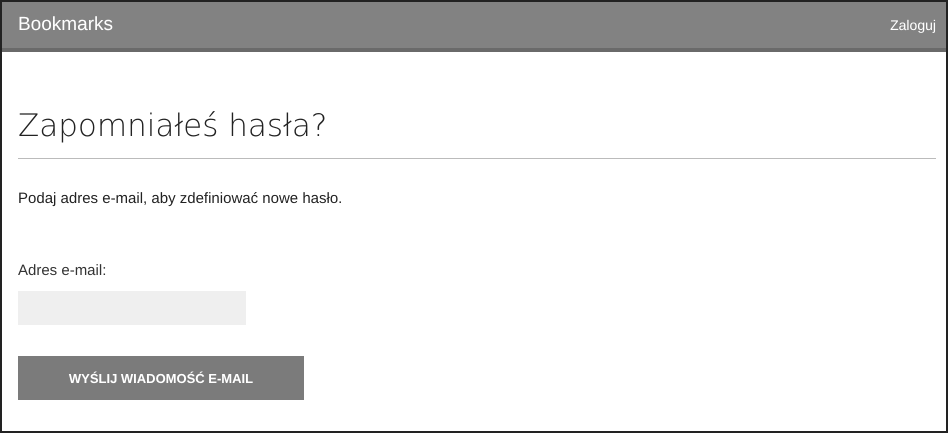 The height and width of the screenshot is (433, 948). I want to click on email-label: Adres e-mail:, so click(63, 270).